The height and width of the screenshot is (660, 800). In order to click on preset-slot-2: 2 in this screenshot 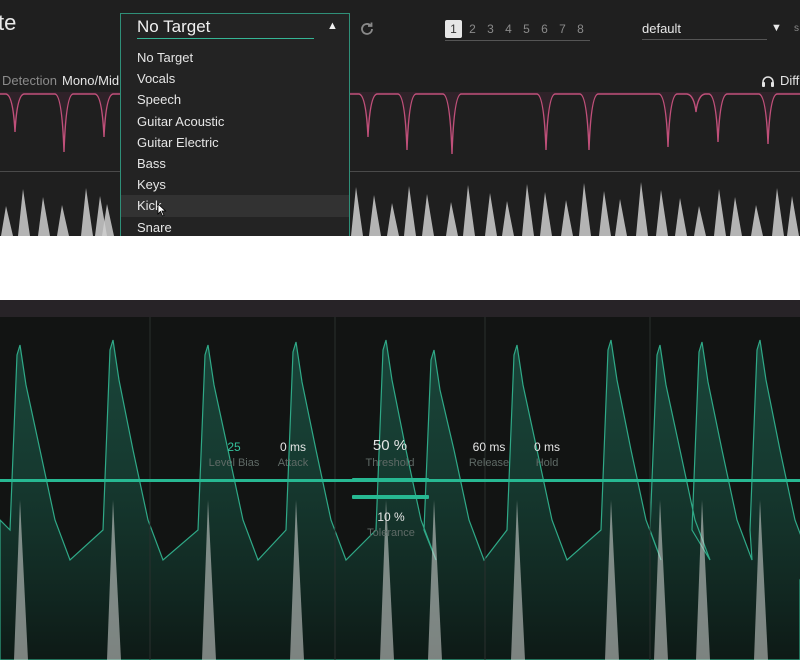, I will do `click(472, 29)`.